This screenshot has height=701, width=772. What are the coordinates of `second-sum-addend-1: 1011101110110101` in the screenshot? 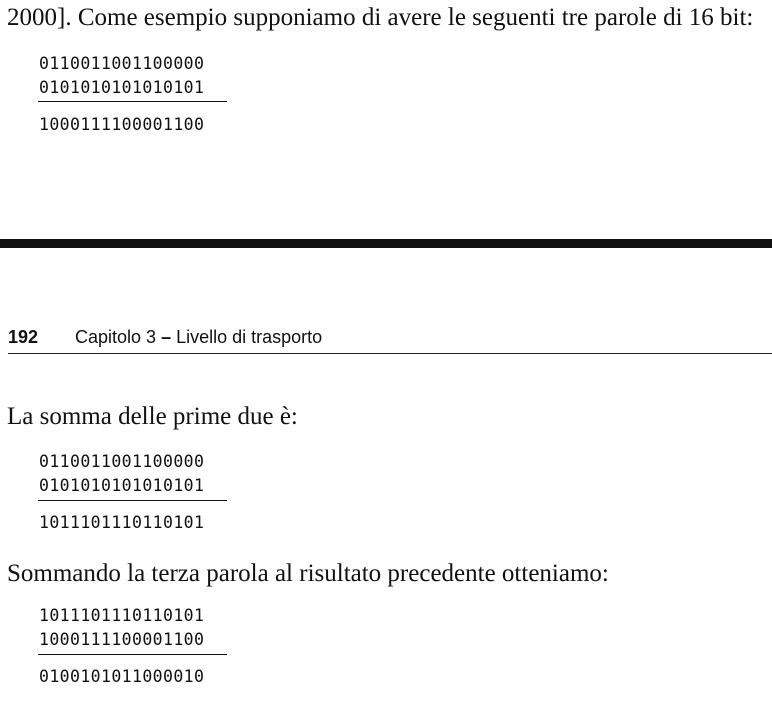 It's located at (122, 615).